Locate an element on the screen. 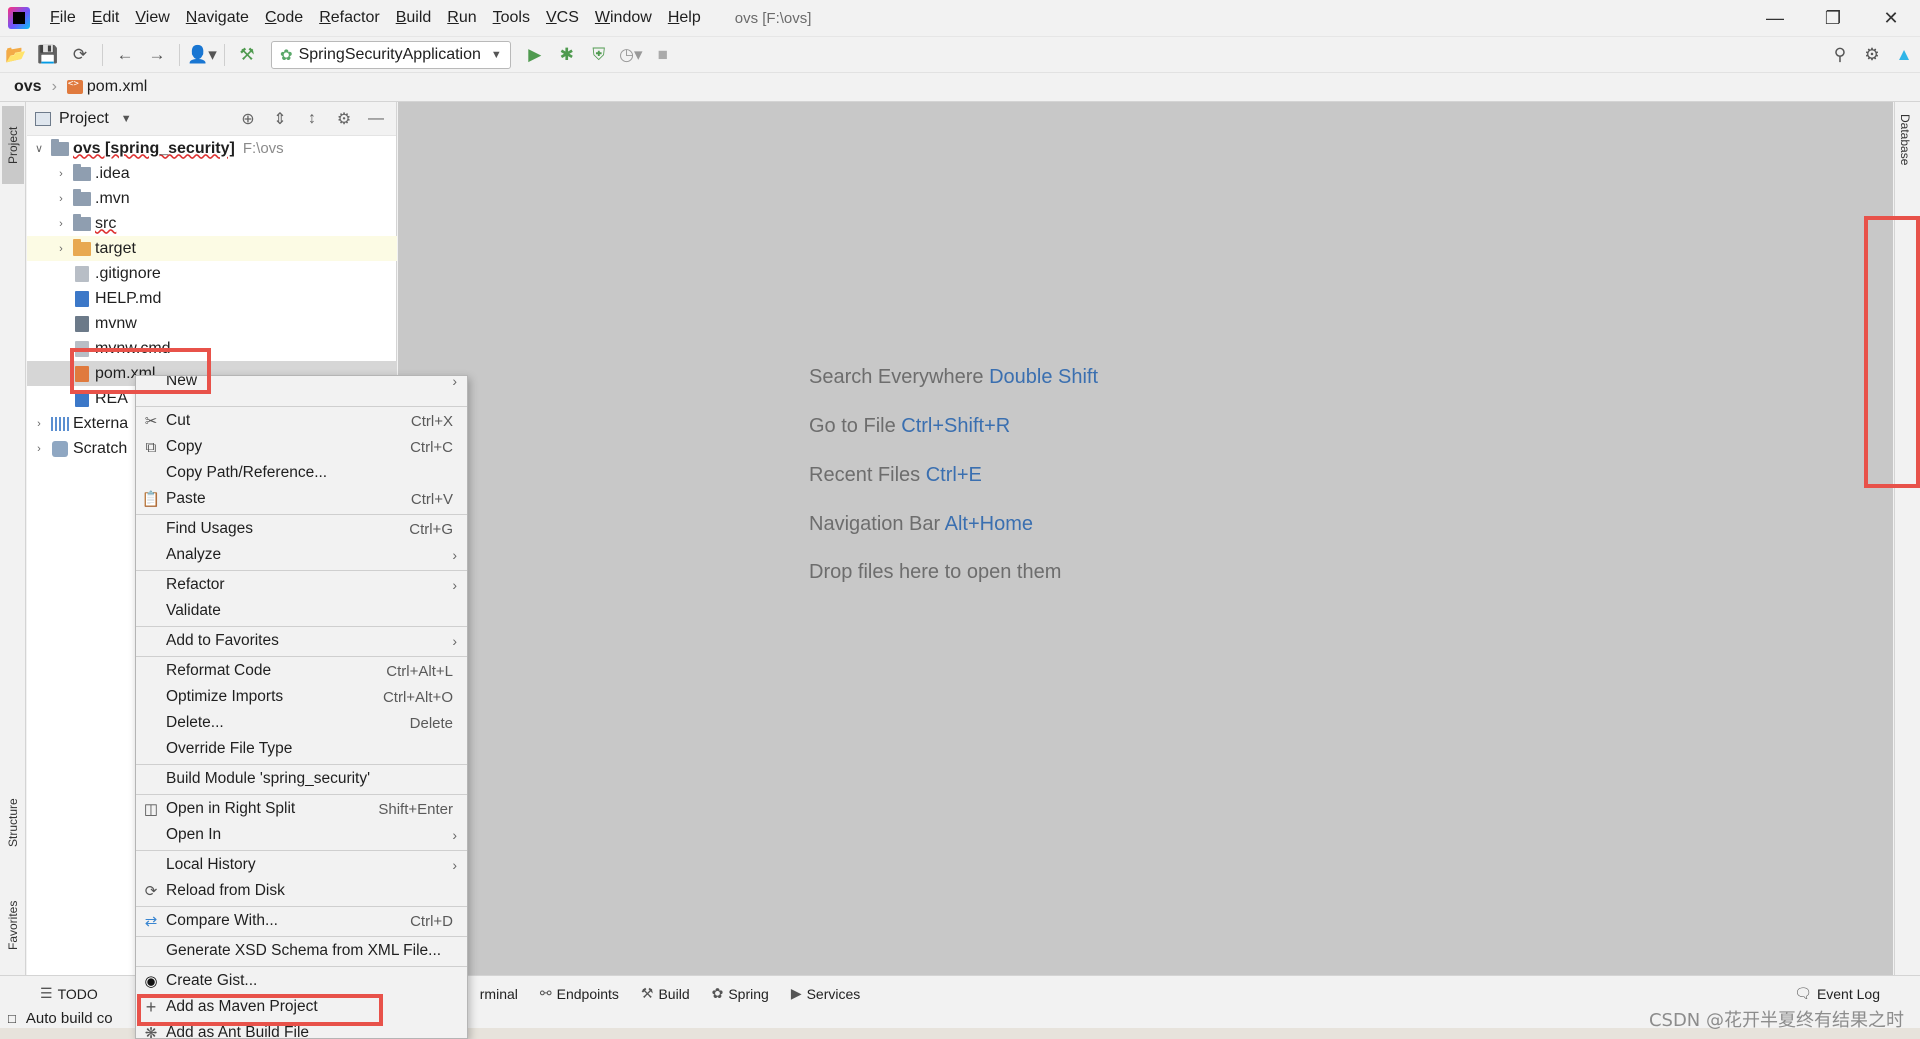 This screenshot has height=1039, width=1920. tab-database: Database is located at coordinates (1905, 139).